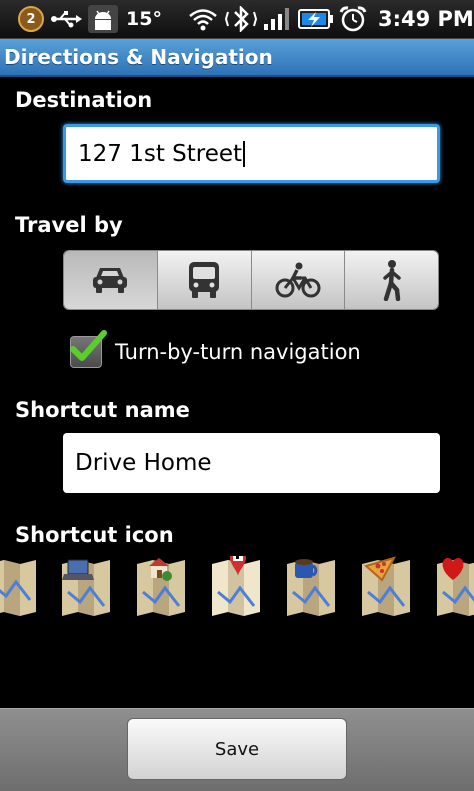  I want to click on bus-icon, so click(204, 280).